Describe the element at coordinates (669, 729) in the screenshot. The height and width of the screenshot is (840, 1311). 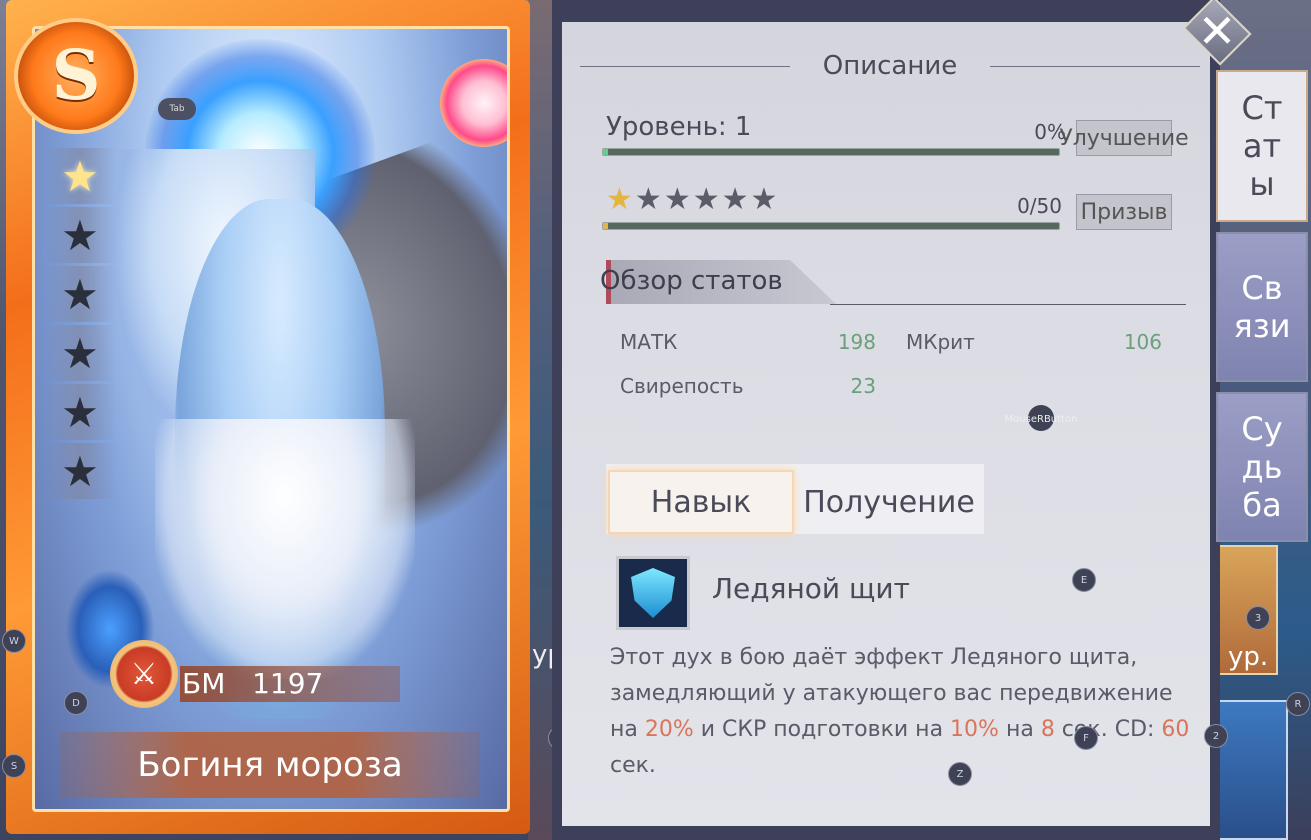
I see `skill-desc-value: 20%` at that location.